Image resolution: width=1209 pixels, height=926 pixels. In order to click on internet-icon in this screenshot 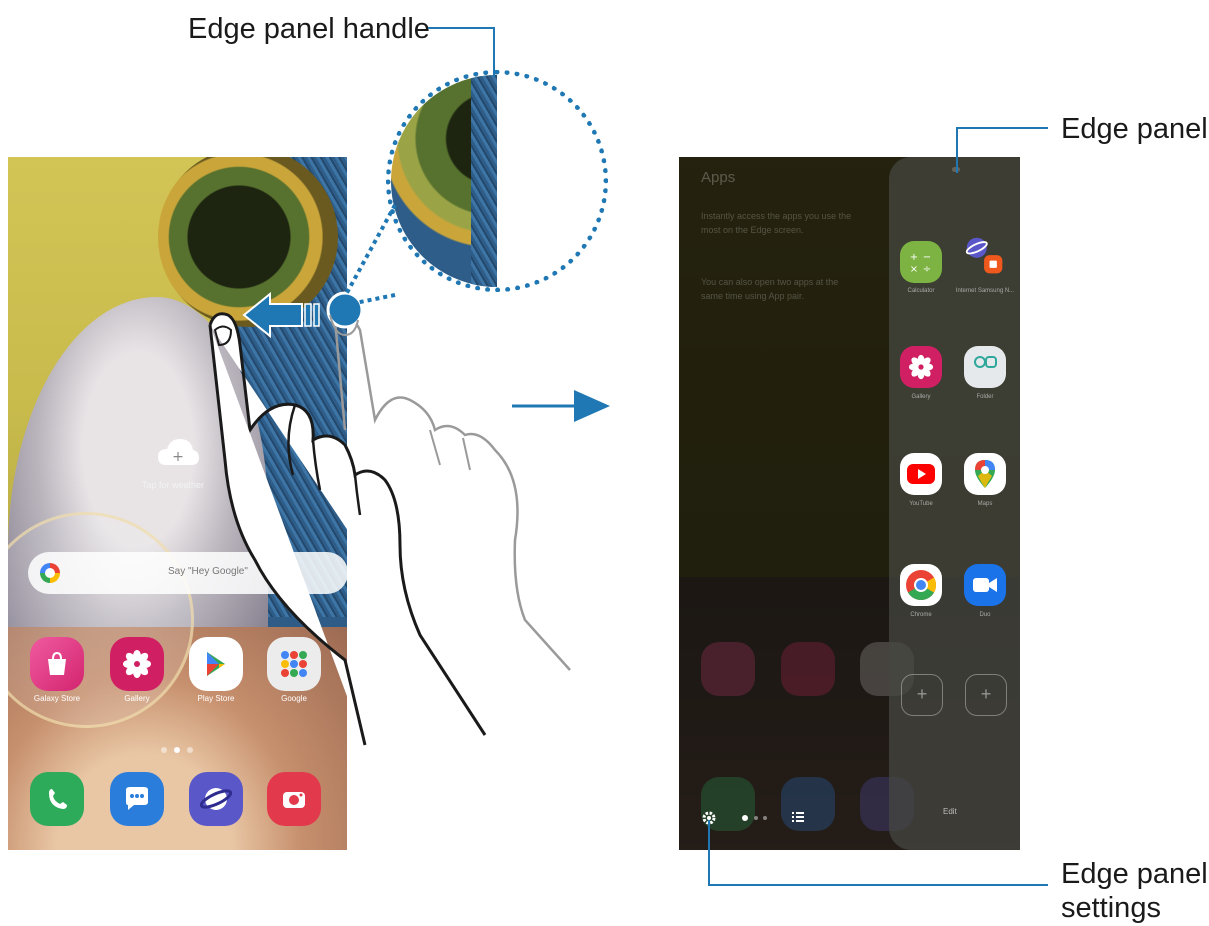, I will do `click(216, 799)`.